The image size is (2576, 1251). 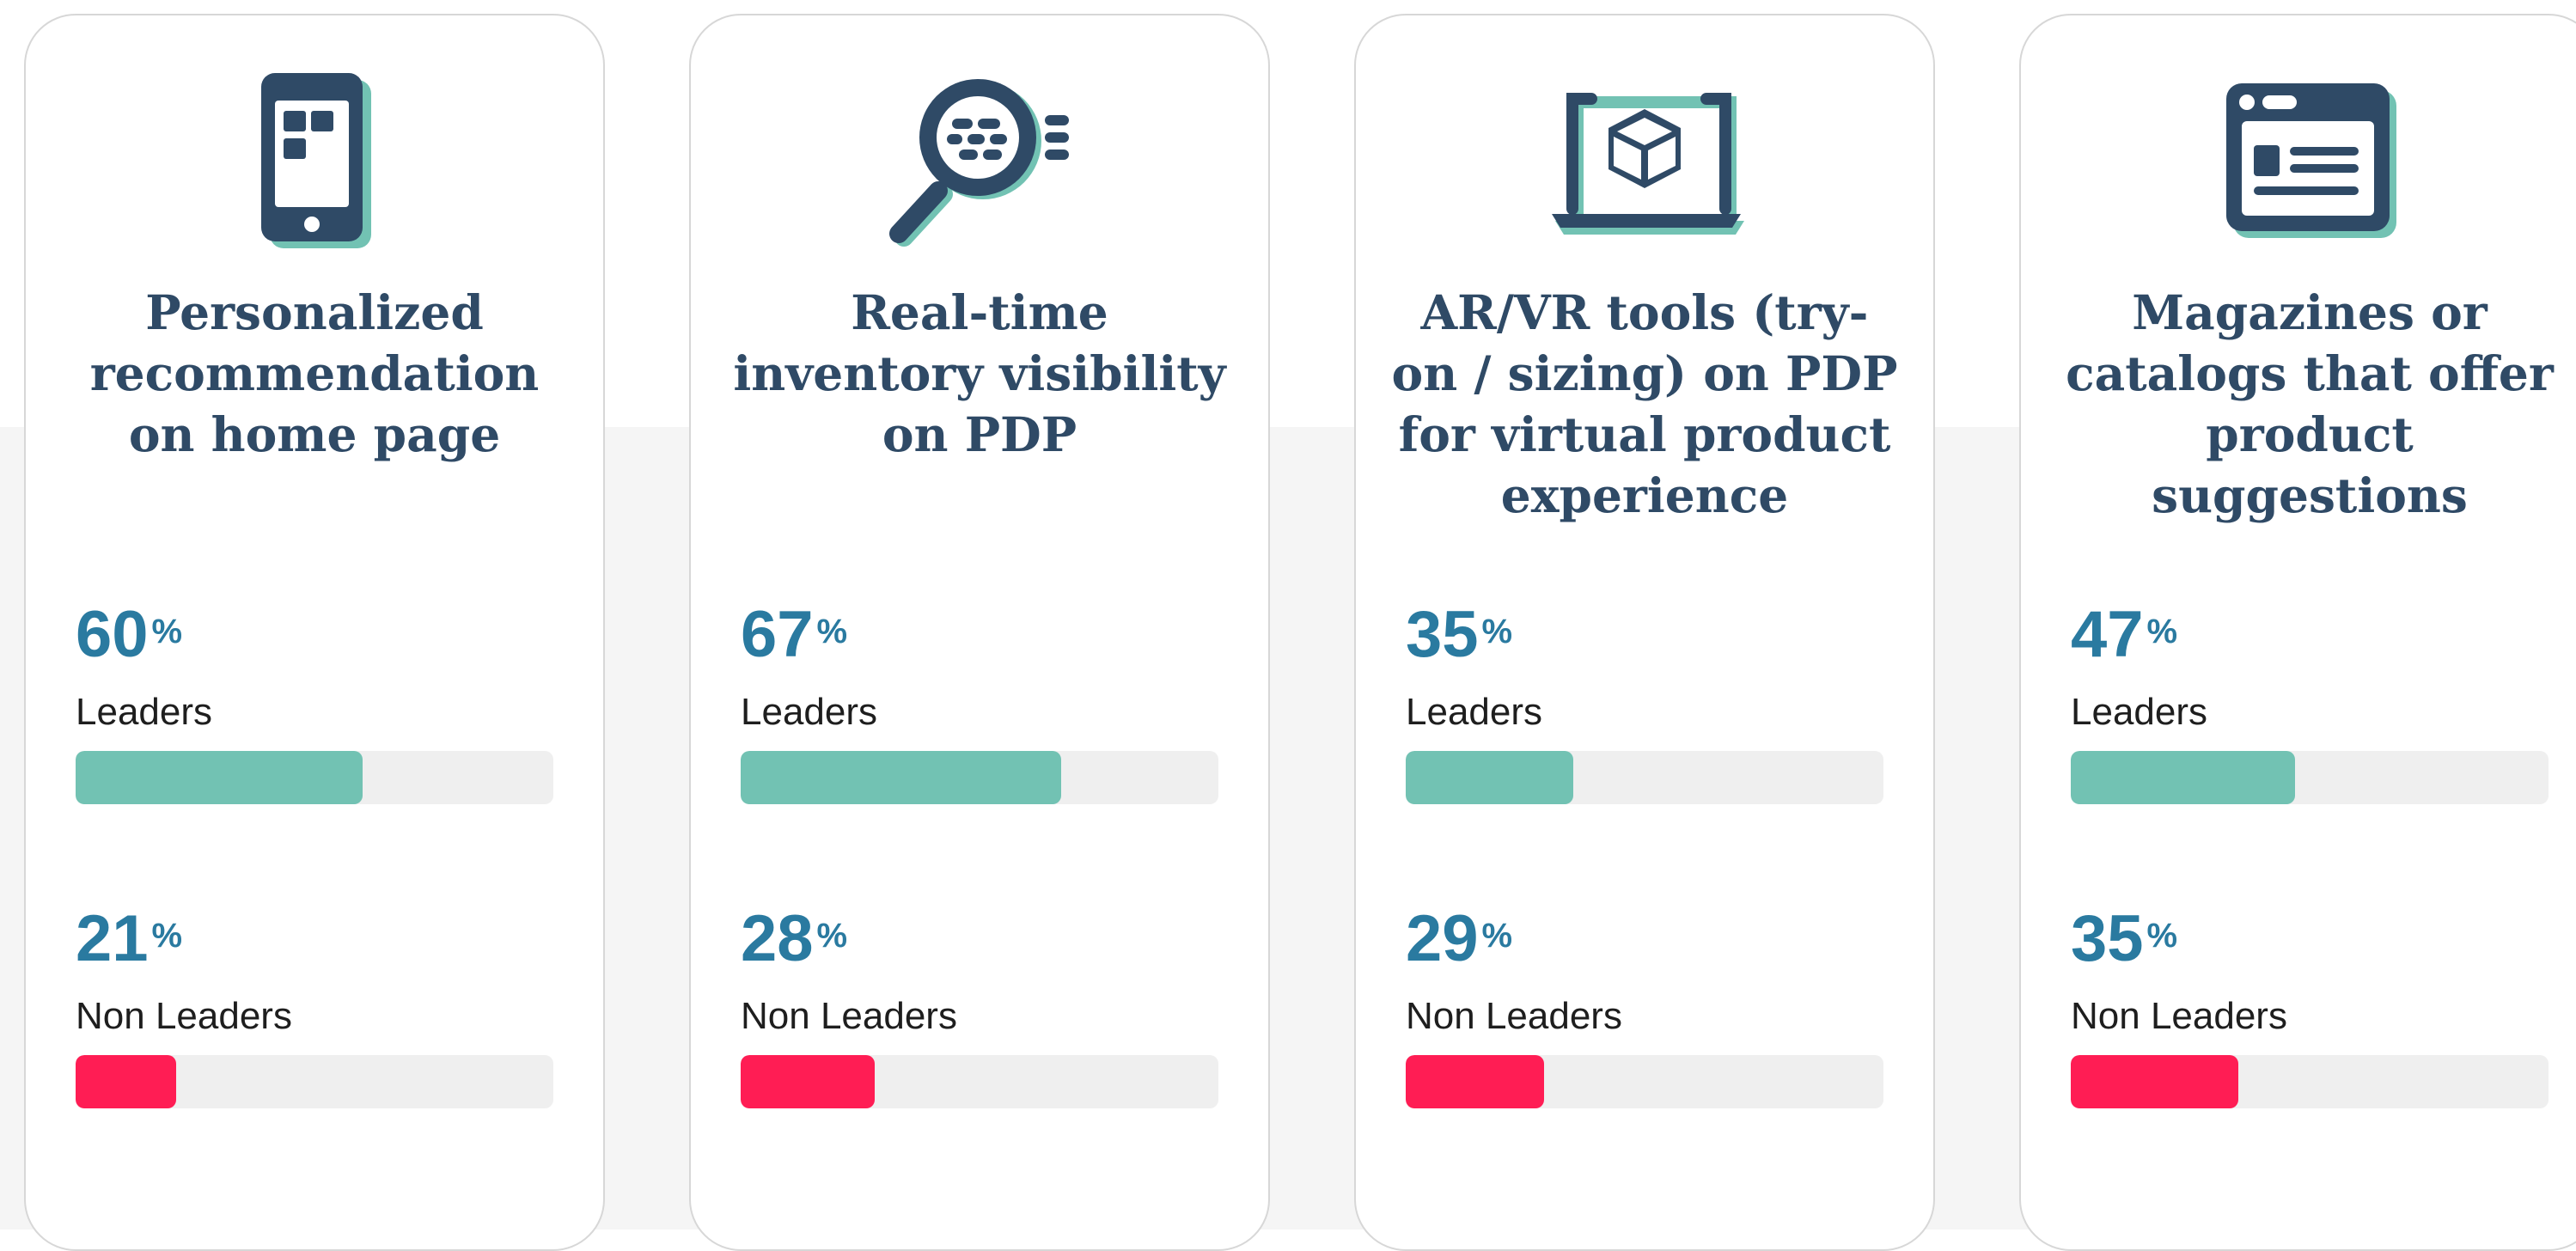 I want to click on non-leaders-value: 35%, so click(x=2124, y=938).